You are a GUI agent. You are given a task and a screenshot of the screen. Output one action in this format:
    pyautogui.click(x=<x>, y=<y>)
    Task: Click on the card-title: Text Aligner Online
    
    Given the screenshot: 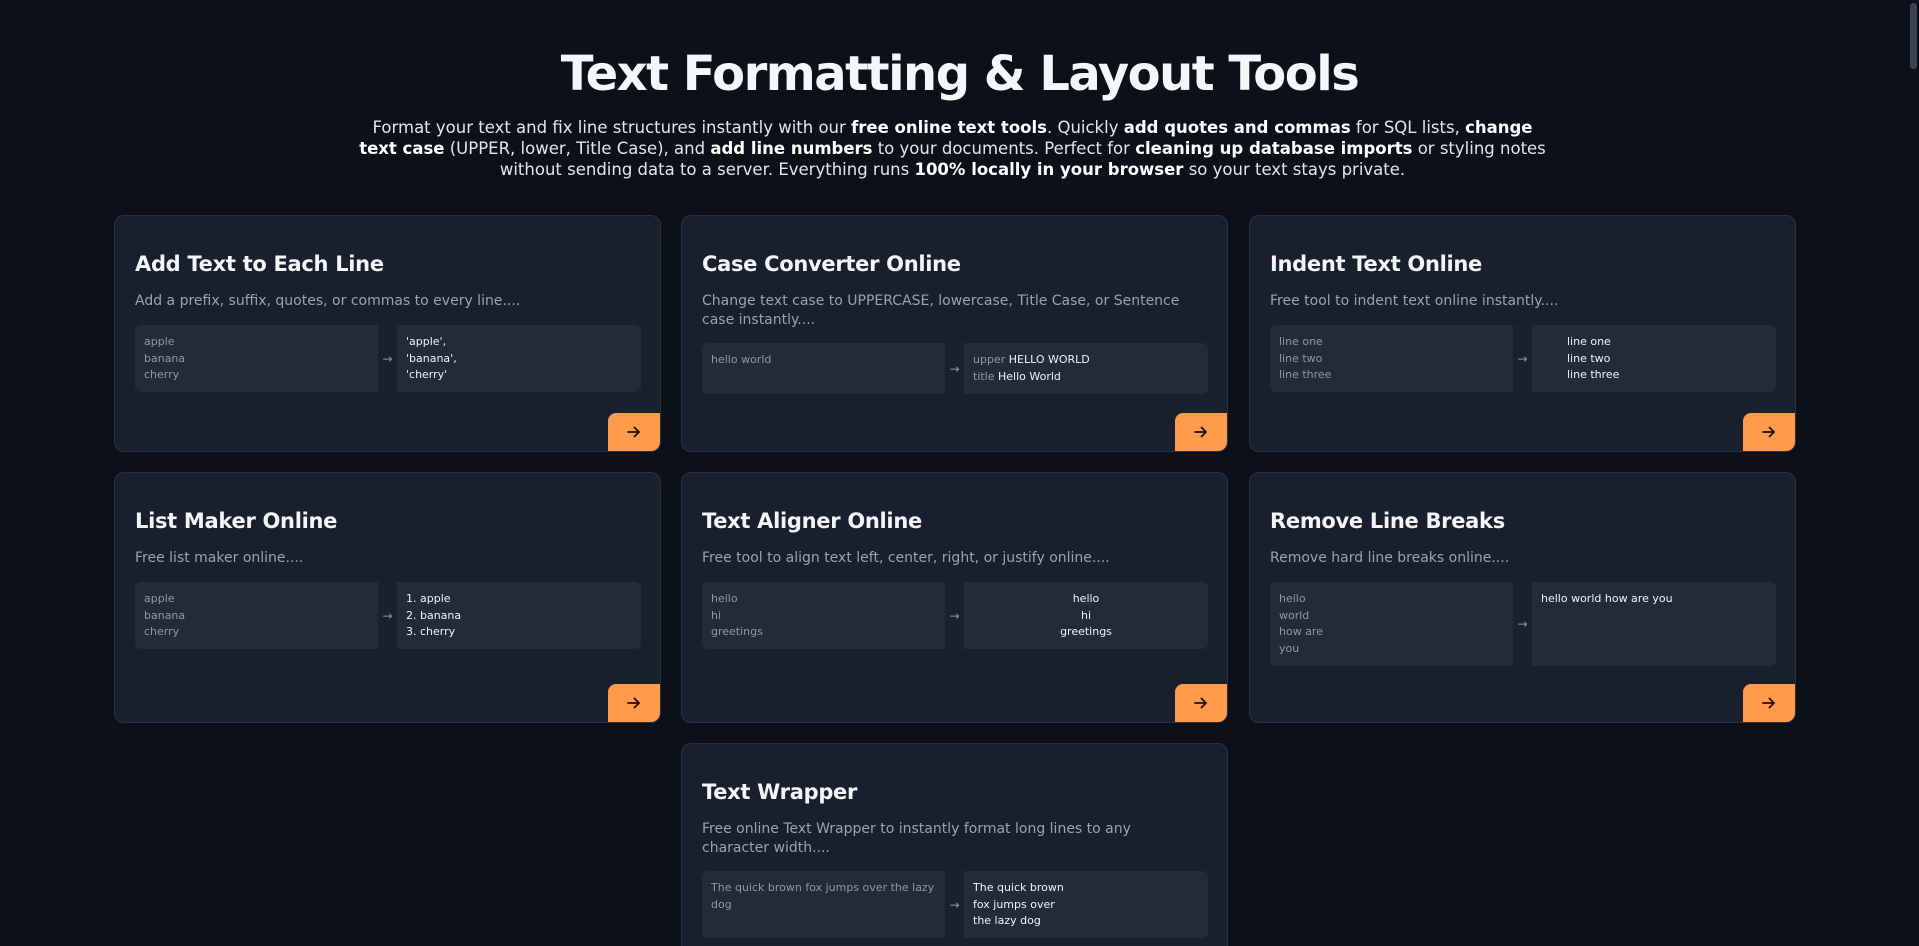 What is the action you would take?
    pyautogui.click(x=812, y=521)
    